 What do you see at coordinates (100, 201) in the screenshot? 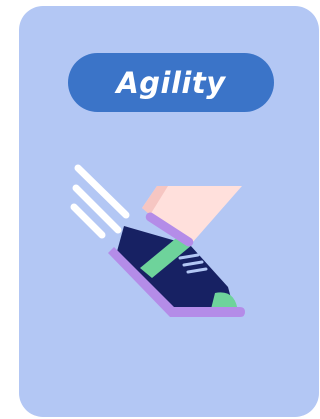
I see `speed-lines-icon` at bounding box center [100, 201].